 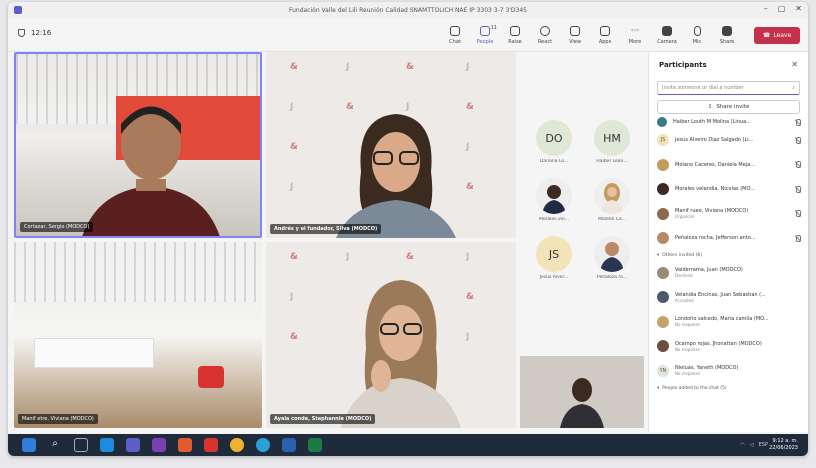 What do you see at coordinates (29, 445) in the screenshot?
I see `windows-start-icon` at bounding box center [29, 445].